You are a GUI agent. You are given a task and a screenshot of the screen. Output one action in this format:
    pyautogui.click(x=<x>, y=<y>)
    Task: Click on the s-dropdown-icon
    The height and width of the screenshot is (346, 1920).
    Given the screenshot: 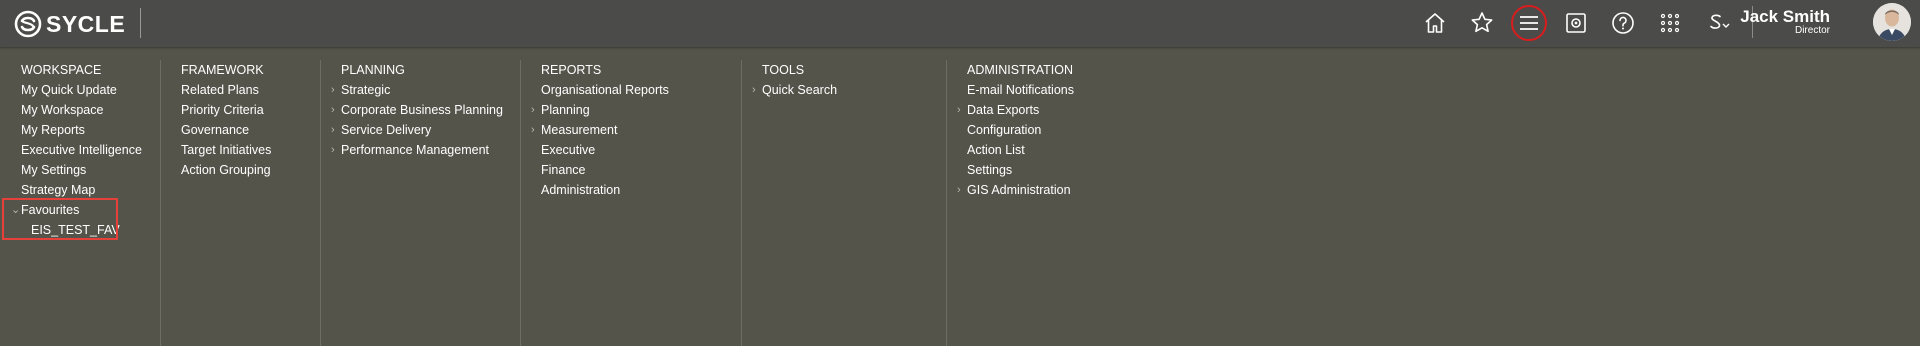 What is the action you would take?
    pyautogui.click(x=1720, y=21)
    